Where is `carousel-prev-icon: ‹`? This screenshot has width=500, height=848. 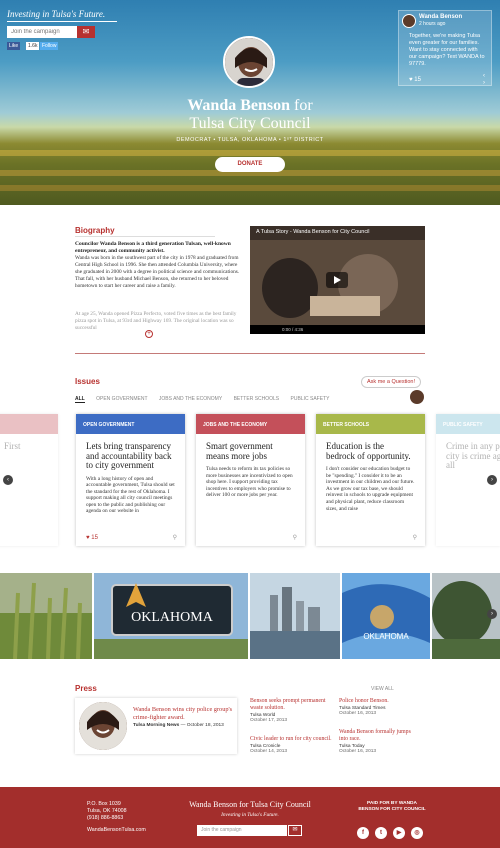 carousel-prev-icon: ‹ is located at coordinates (8, 480).